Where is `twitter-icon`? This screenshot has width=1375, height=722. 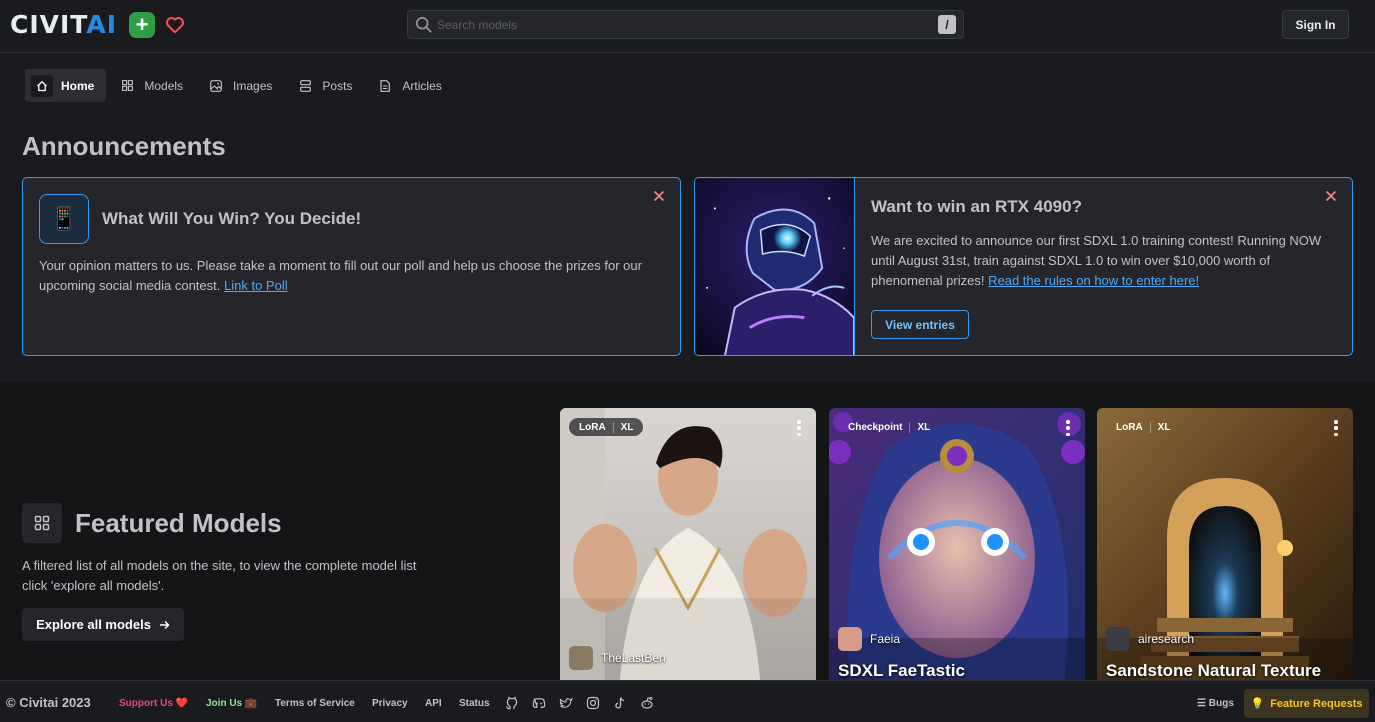
twitter-icon is located at coordinates (566, 703).